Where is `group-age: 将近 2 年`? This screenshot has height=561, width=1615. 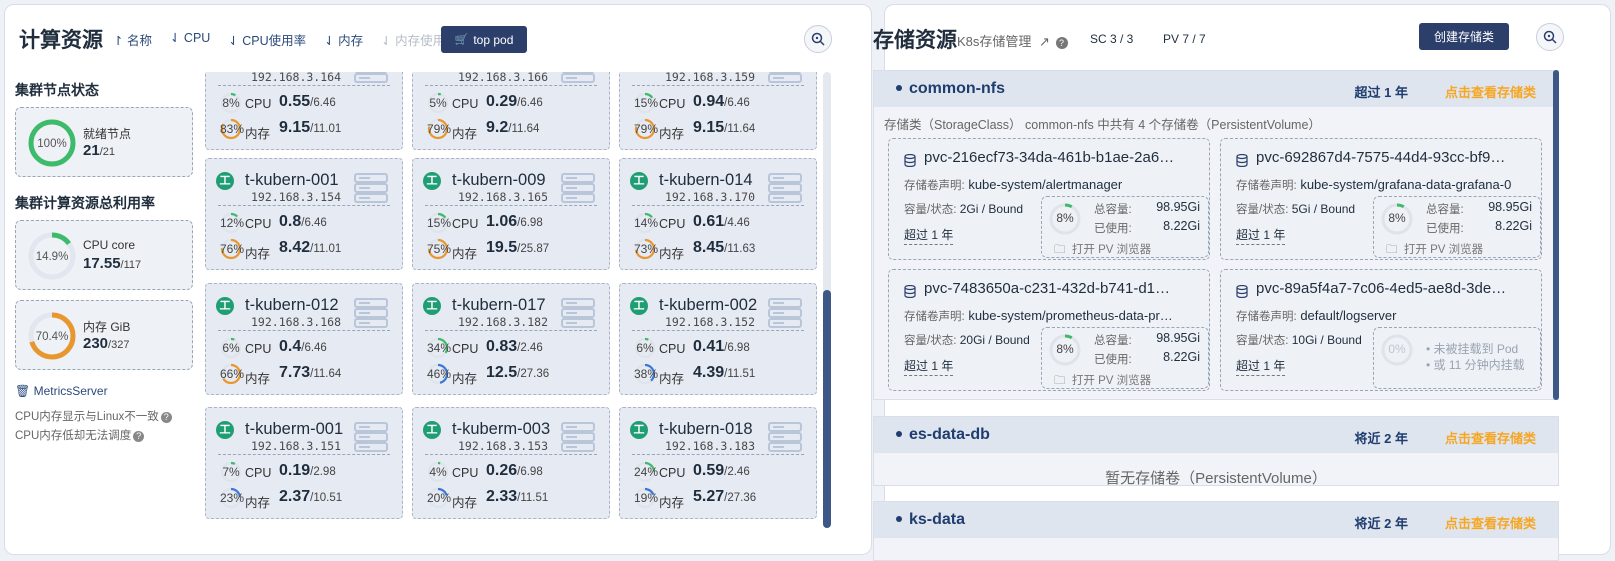
group-age: 将近 2 年 is located at coordinates (1381, 438).